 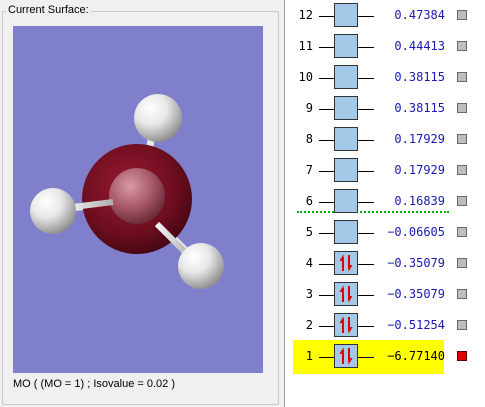 I want to click on mo-row: 9 0.38115, so click(x=385, y=109).